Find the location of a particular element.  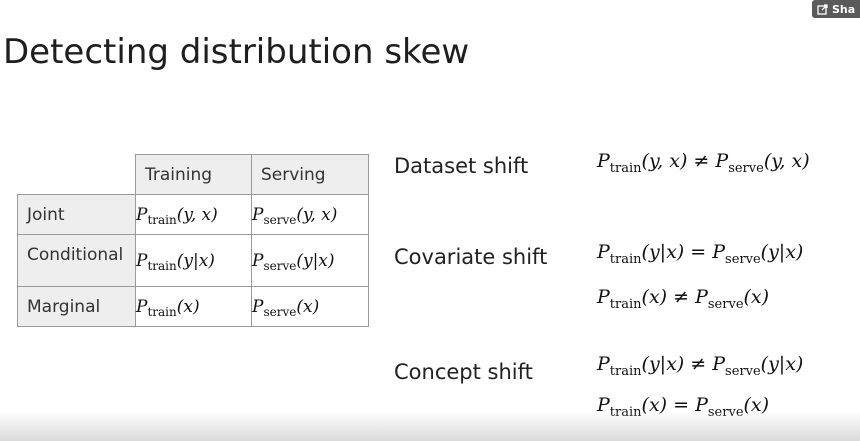

table-row-conditional: Conditional Ptrain(y|x) Pserve(y|x) is located at coordinates (193, 260).